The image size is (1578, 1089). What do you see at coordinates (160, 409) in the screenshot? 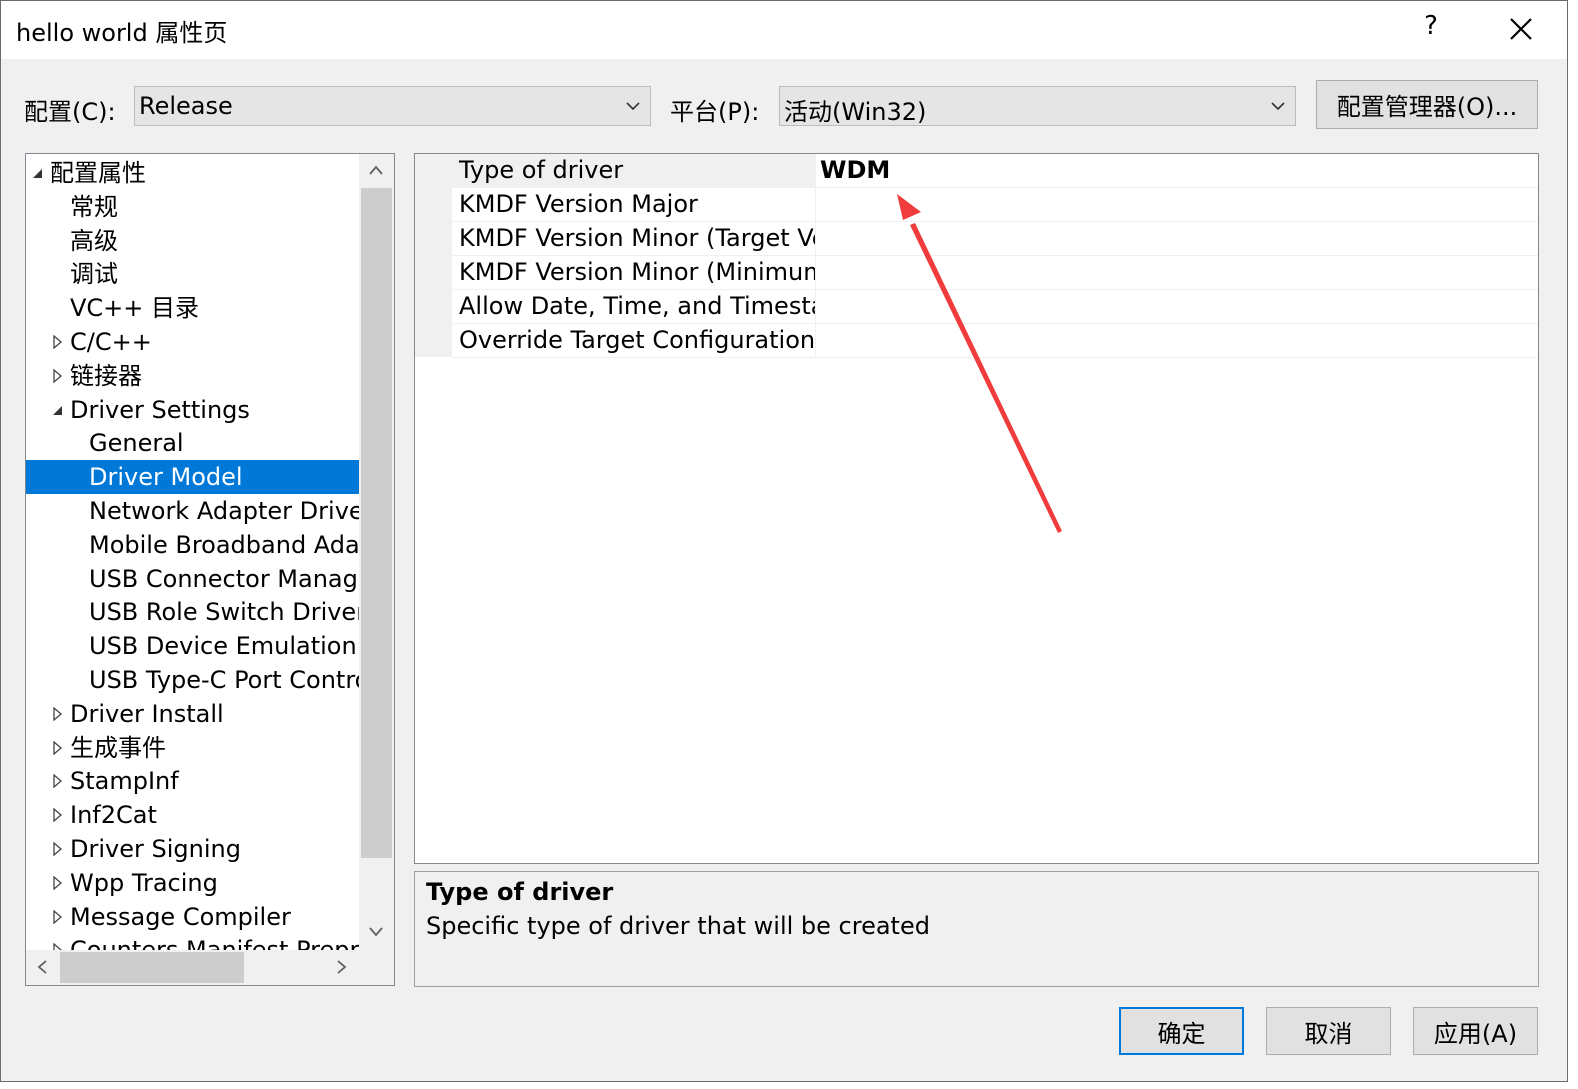
I see `tree-item-label: Driver Settings` at bounding box center [160, 409].